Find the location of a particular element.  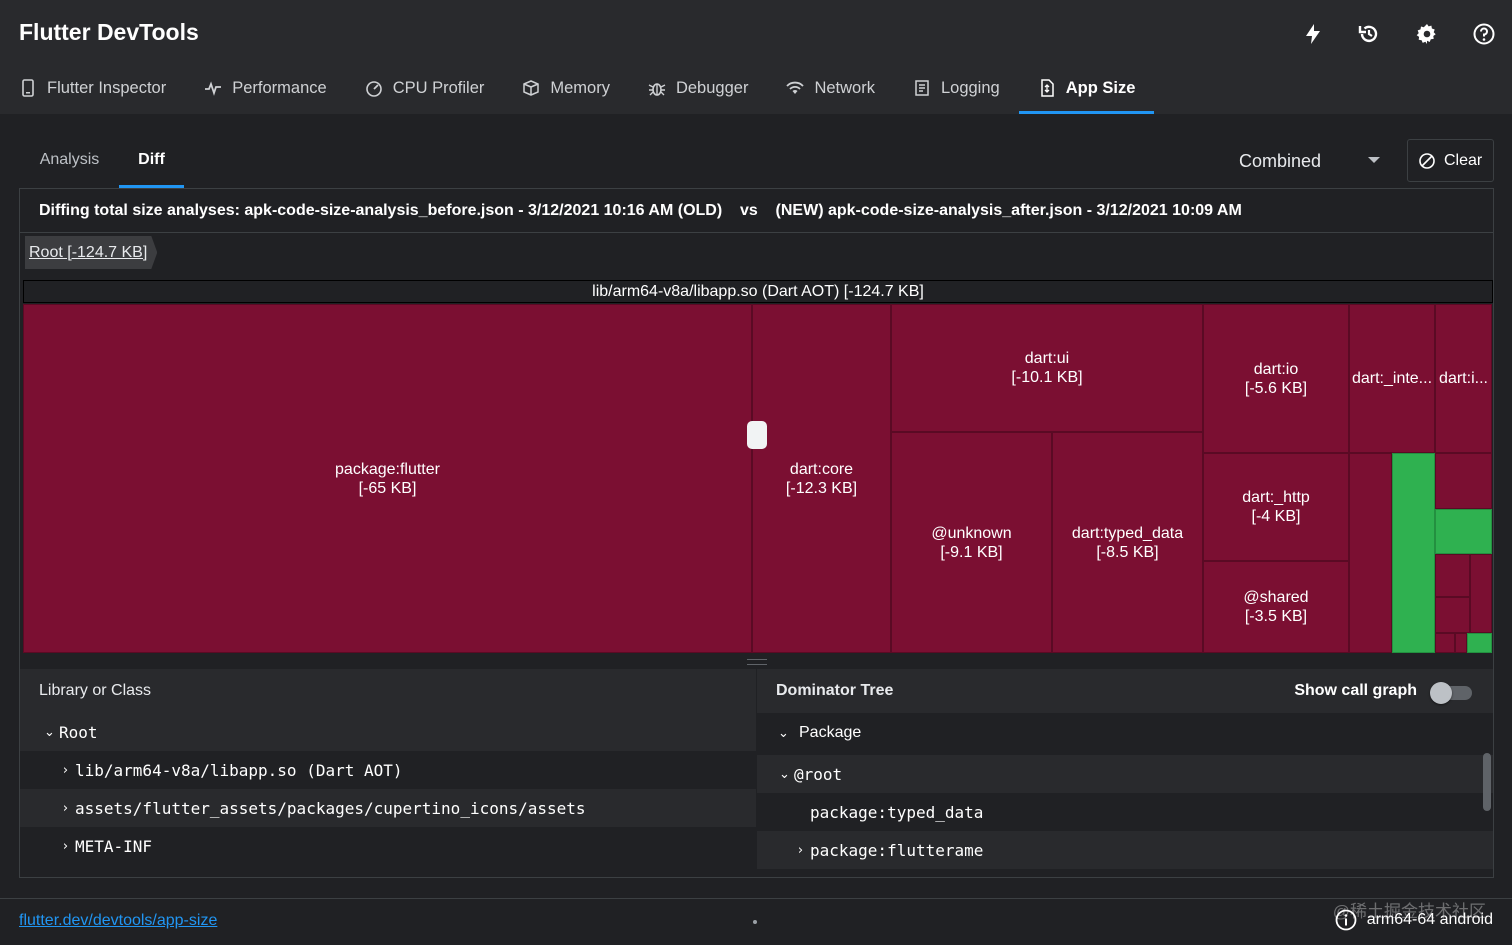

toggle-thumb is located at coordinates (1441, 693).